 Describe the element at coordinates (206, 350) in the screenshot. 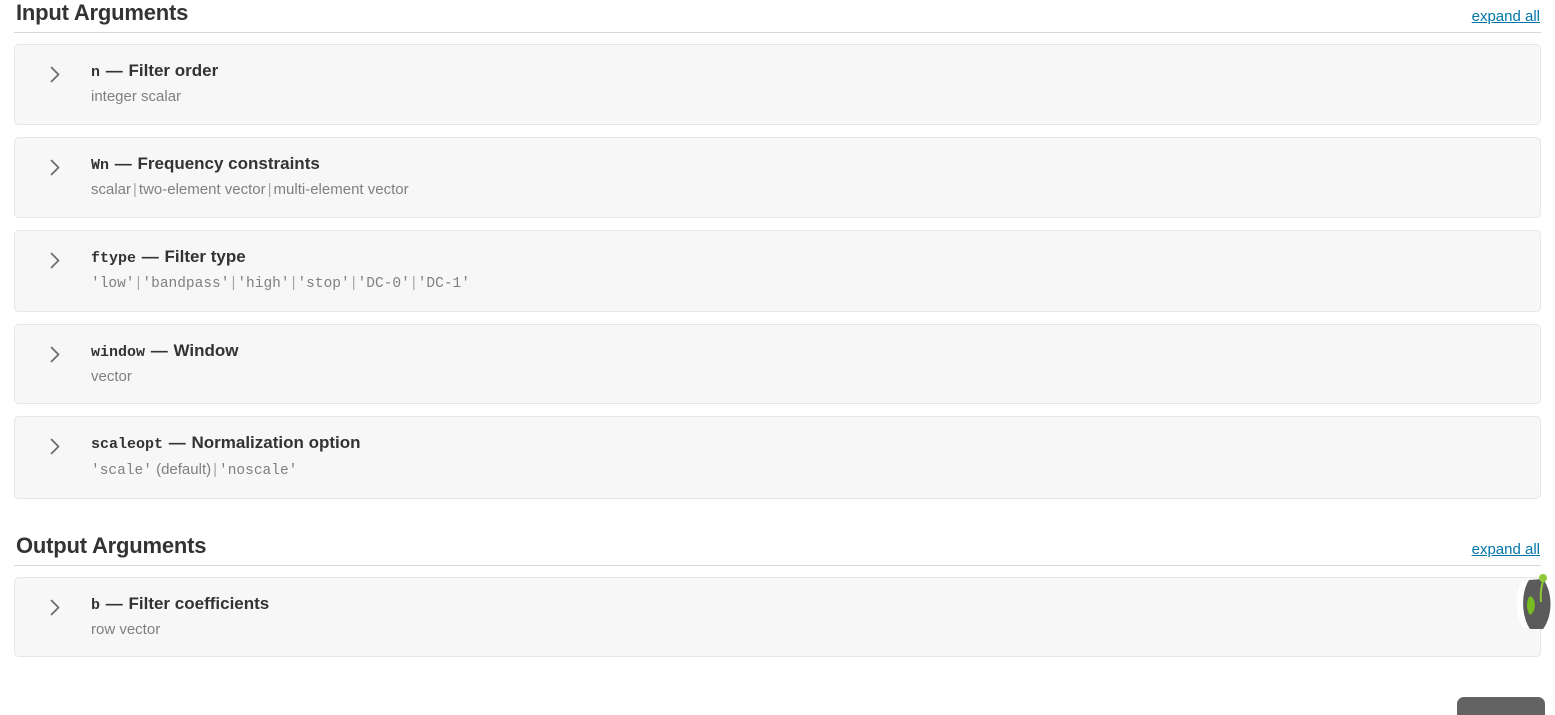

I see `argument-description: Window` at that location.